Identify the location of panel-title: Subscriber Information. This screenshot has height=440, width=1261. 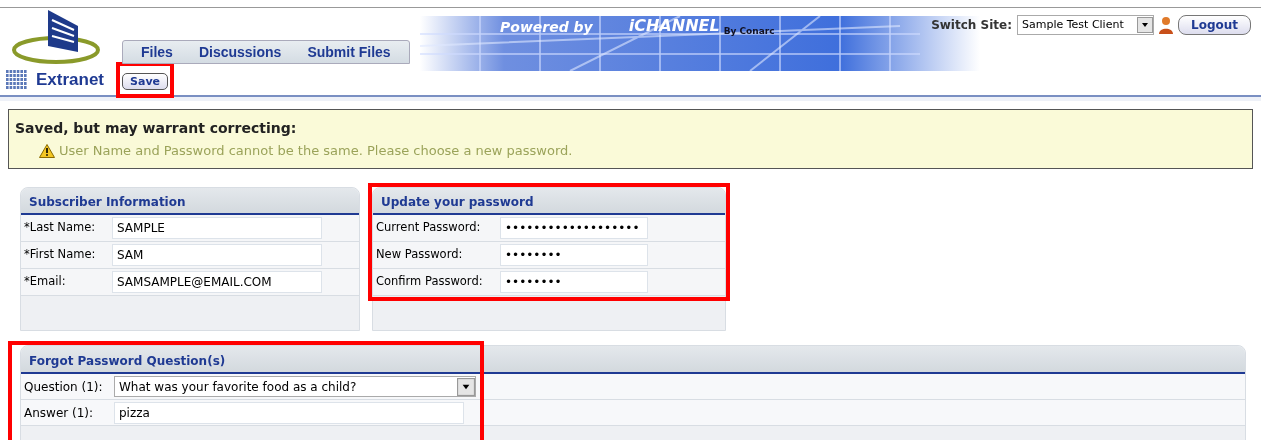
(190, 201).